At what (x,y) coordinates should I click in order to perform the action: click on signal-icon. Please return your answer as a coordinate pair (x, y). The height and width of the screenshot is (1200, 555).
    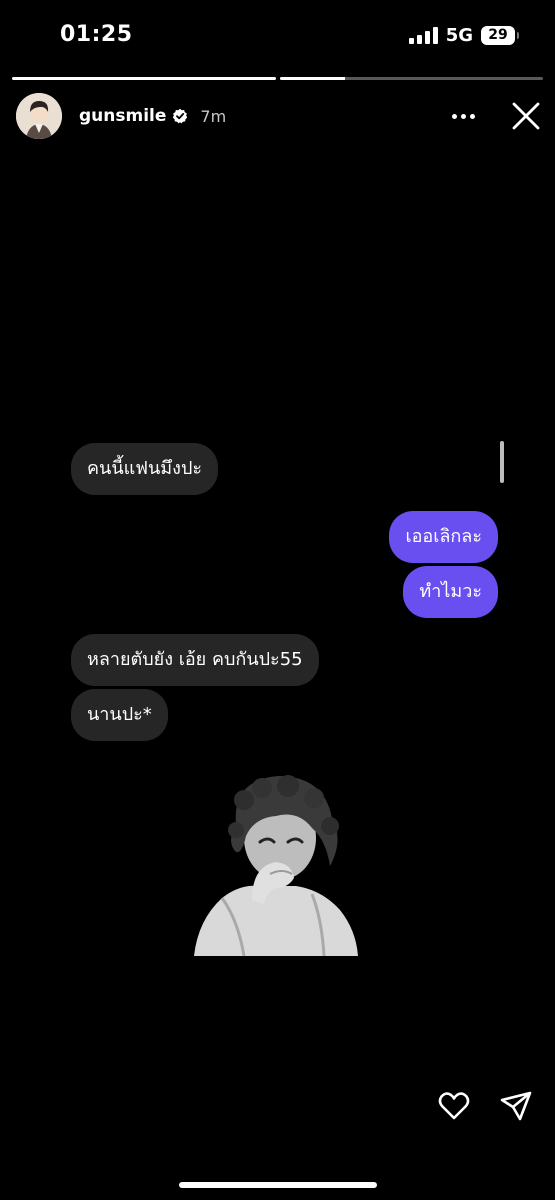
    Looking at the image, I should click on (423, 35).